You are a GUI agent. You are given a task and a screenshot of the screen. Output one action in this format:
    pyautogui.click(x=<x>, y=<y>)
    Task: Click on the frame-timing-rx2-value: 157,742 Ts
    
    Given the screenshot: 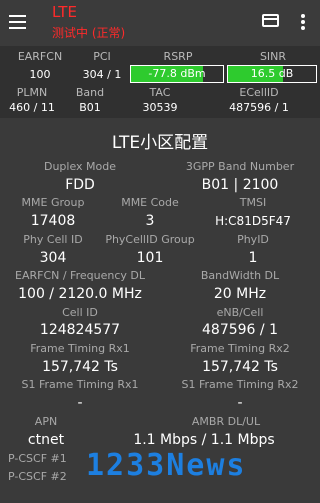 What is the action you would take?
    pyautogui.click(x=240, y=367)
    